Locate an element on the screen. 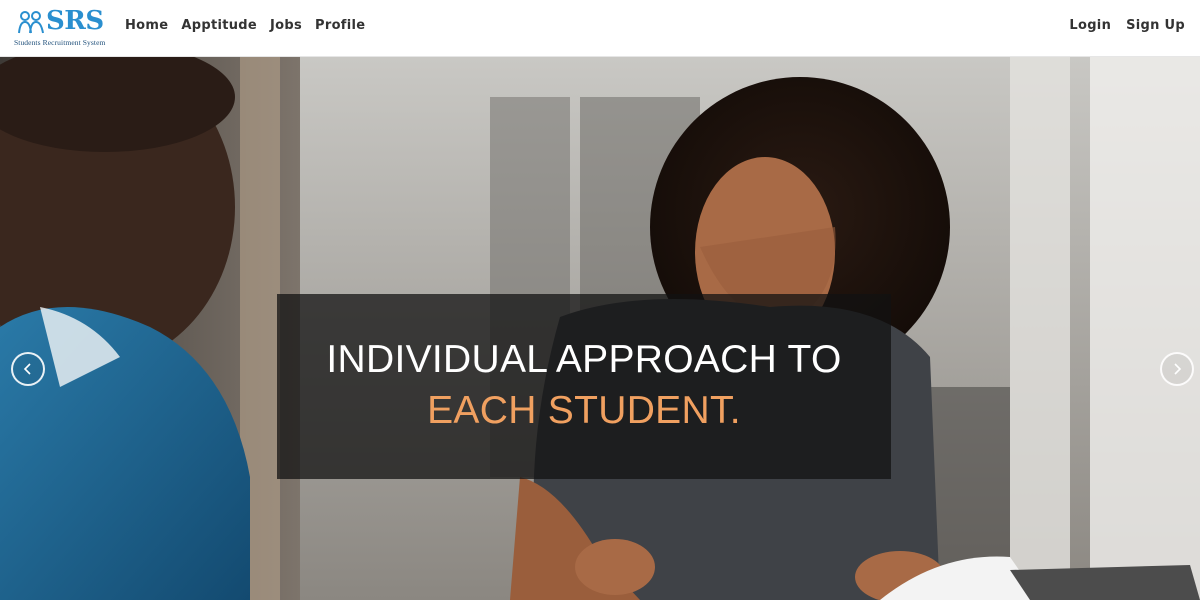 The width and height of the screenshot is (1200, 600). chevron-left-icon is located at coordinates (27, 369).